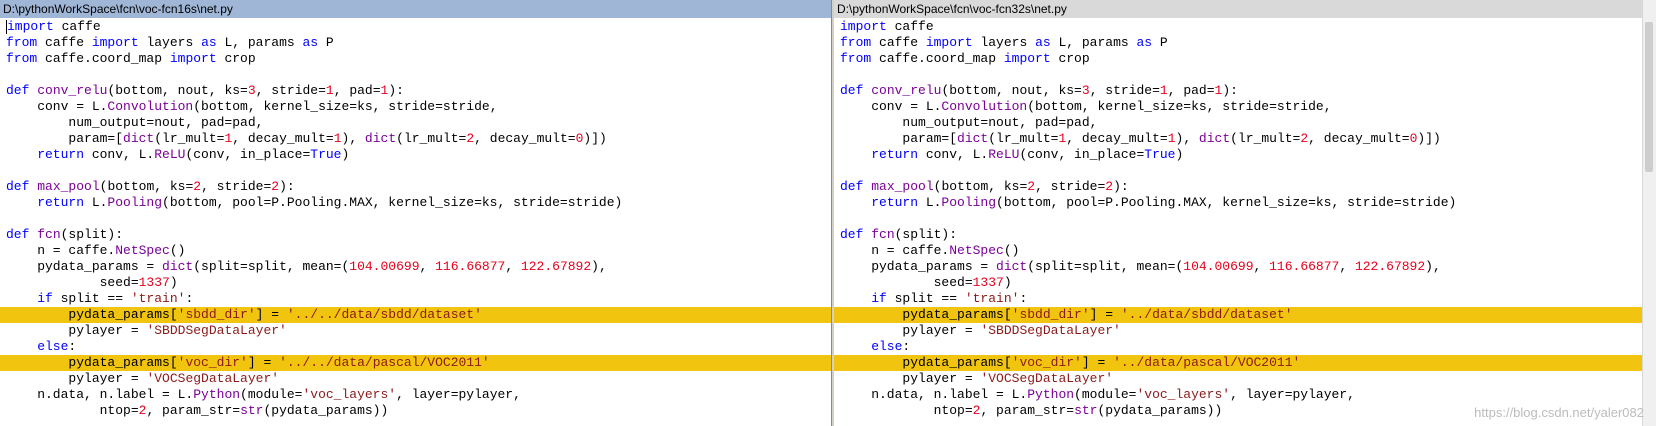 Image resolution: width=1669 pixels, height=426 pixels. I want to click on code-line: ntop=2, param_str=str(pydata_params)), so click(415, 411).